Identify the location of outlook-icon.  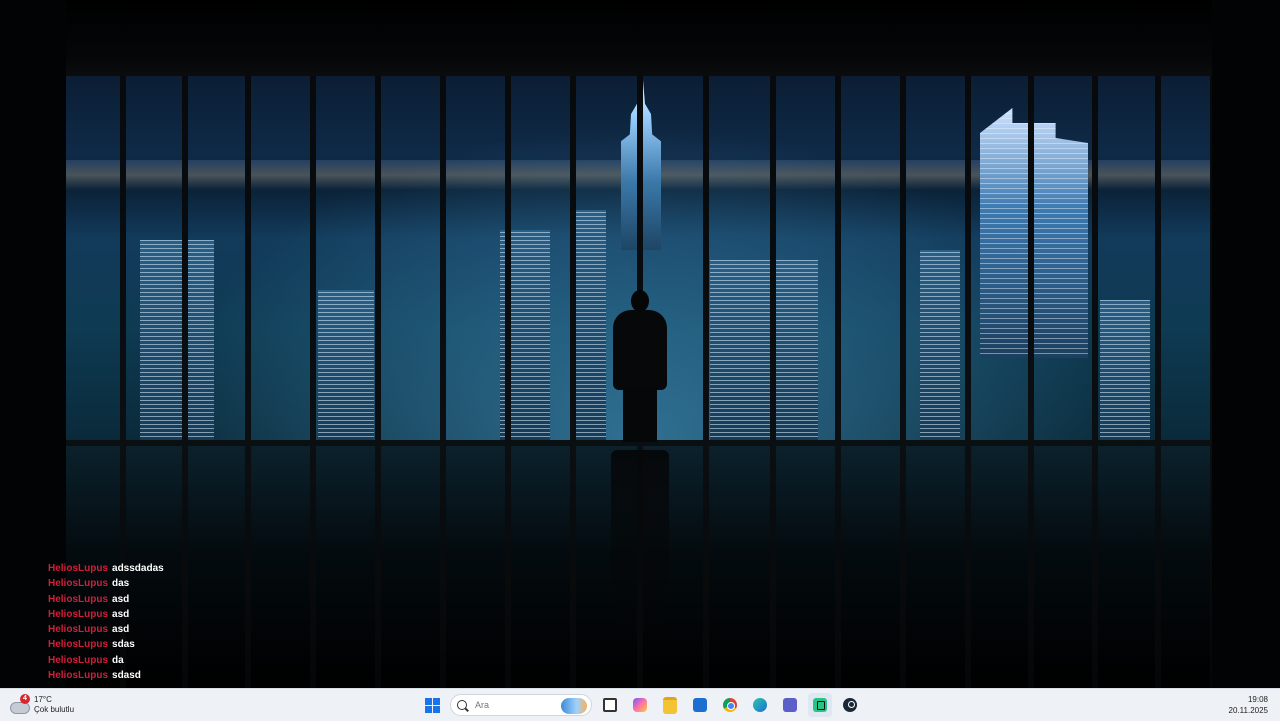
(700, 705).